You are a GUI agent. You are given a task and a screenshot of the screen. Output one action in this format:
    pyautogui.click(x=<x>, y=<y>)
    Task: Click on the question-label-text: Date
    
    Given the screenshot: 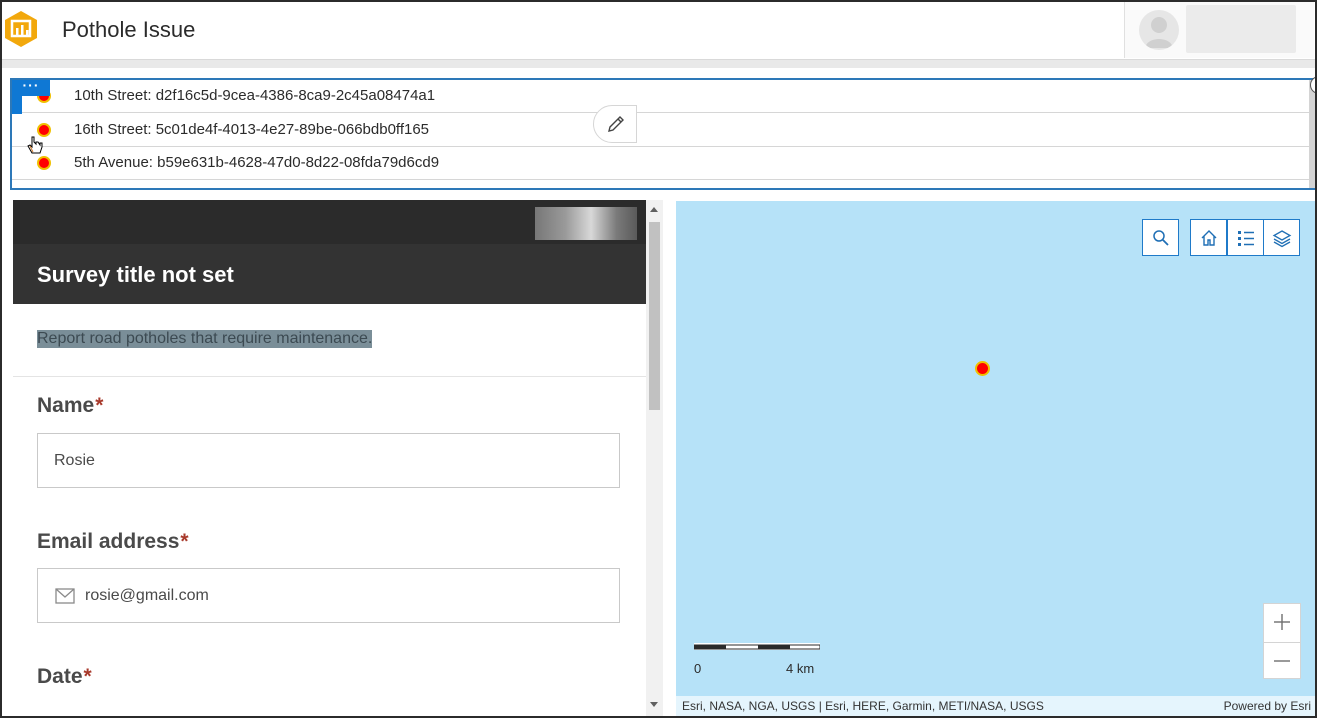 What is the action you would take?
    pyautogui.click(x=60, y=676)
    